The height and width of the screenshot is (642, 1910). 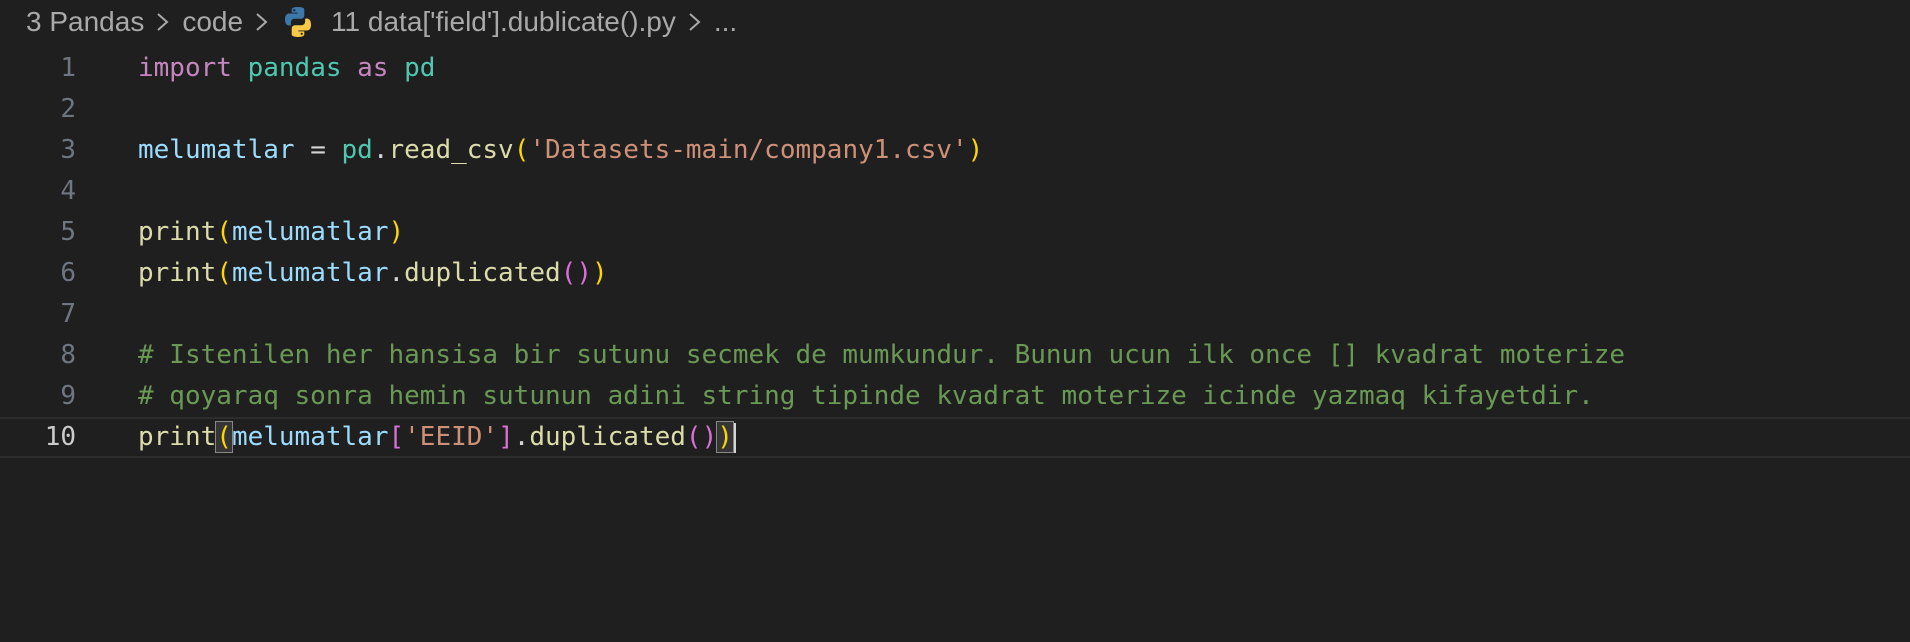 What do you see at coordinates (68, 68) in the screenshot?
I see `line-number: 1` at bounding box center [68, 68].